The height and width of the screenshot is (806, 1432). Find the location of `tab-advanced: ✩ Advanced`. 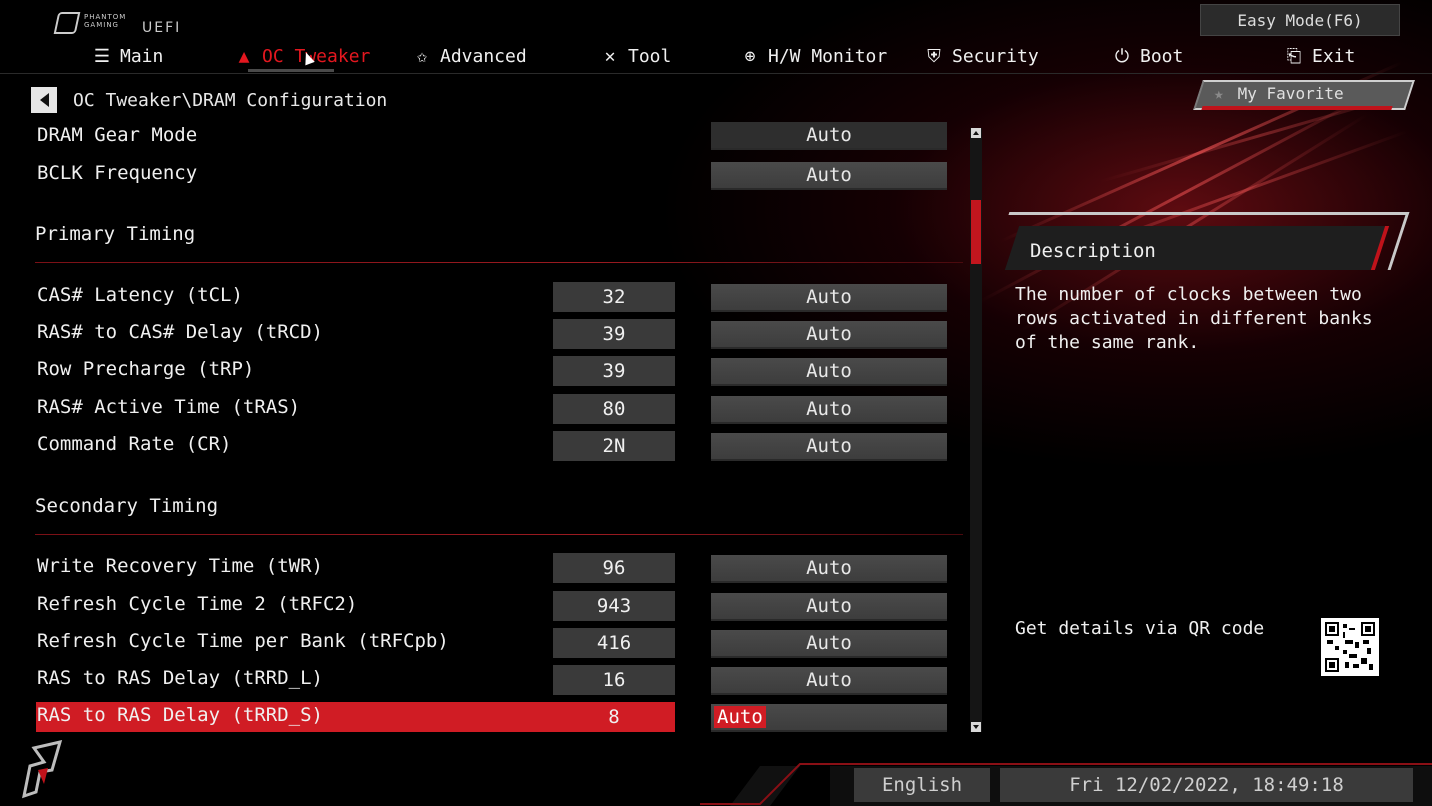

tab-advanced: ✩ Advanced is located at coordinates (469, 56).